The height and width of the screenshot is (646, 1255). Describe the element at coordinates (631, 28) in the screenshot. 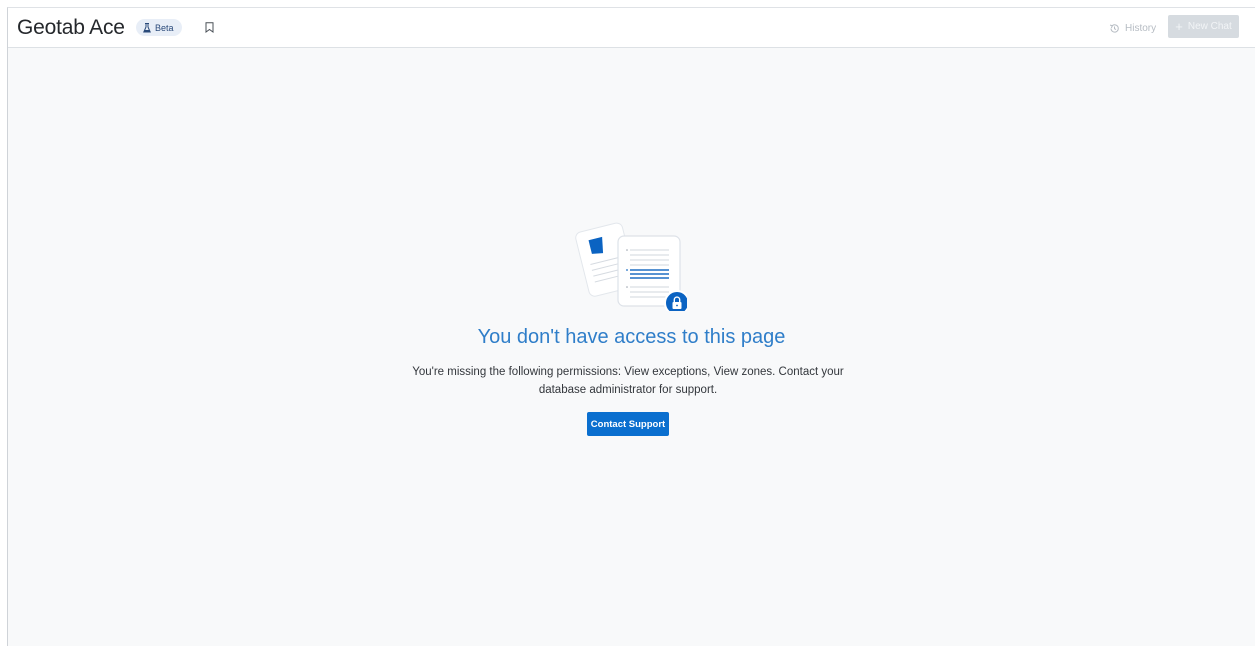

I see `app-header: Geotab Ace Beta History + New Chat` at that location.